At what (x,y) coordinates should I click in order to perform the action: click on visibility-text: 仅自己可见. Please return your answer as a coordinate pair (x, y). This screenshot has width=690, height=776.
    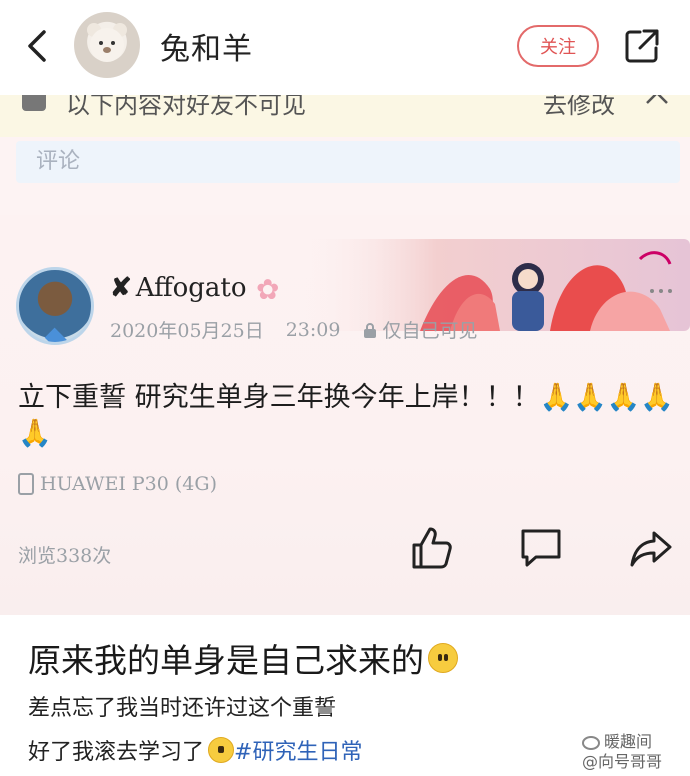
    Looking at the image, I should click on (430, 331).